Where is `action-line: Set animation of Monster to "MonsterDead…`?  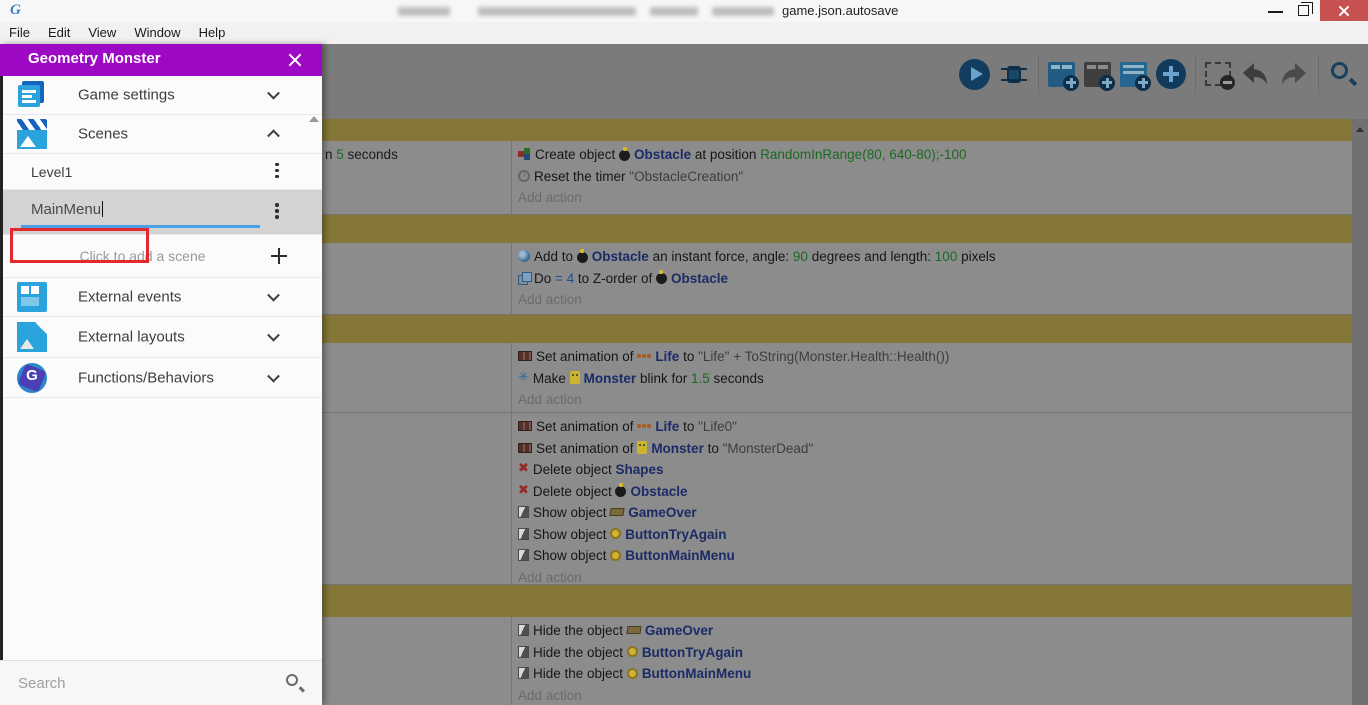
action-line: Set animation of Monster to "MonsterDead… is located at coordinates (935, 449).